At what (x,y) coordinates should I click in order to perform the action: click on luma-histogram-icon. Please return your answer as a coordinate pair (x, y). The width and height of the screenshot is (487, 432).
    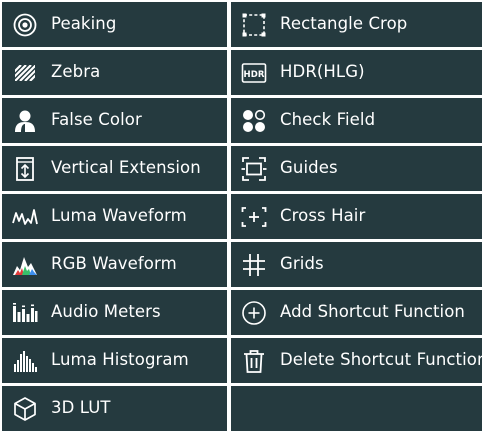
    Looking at the image, I should click on (25, 361).